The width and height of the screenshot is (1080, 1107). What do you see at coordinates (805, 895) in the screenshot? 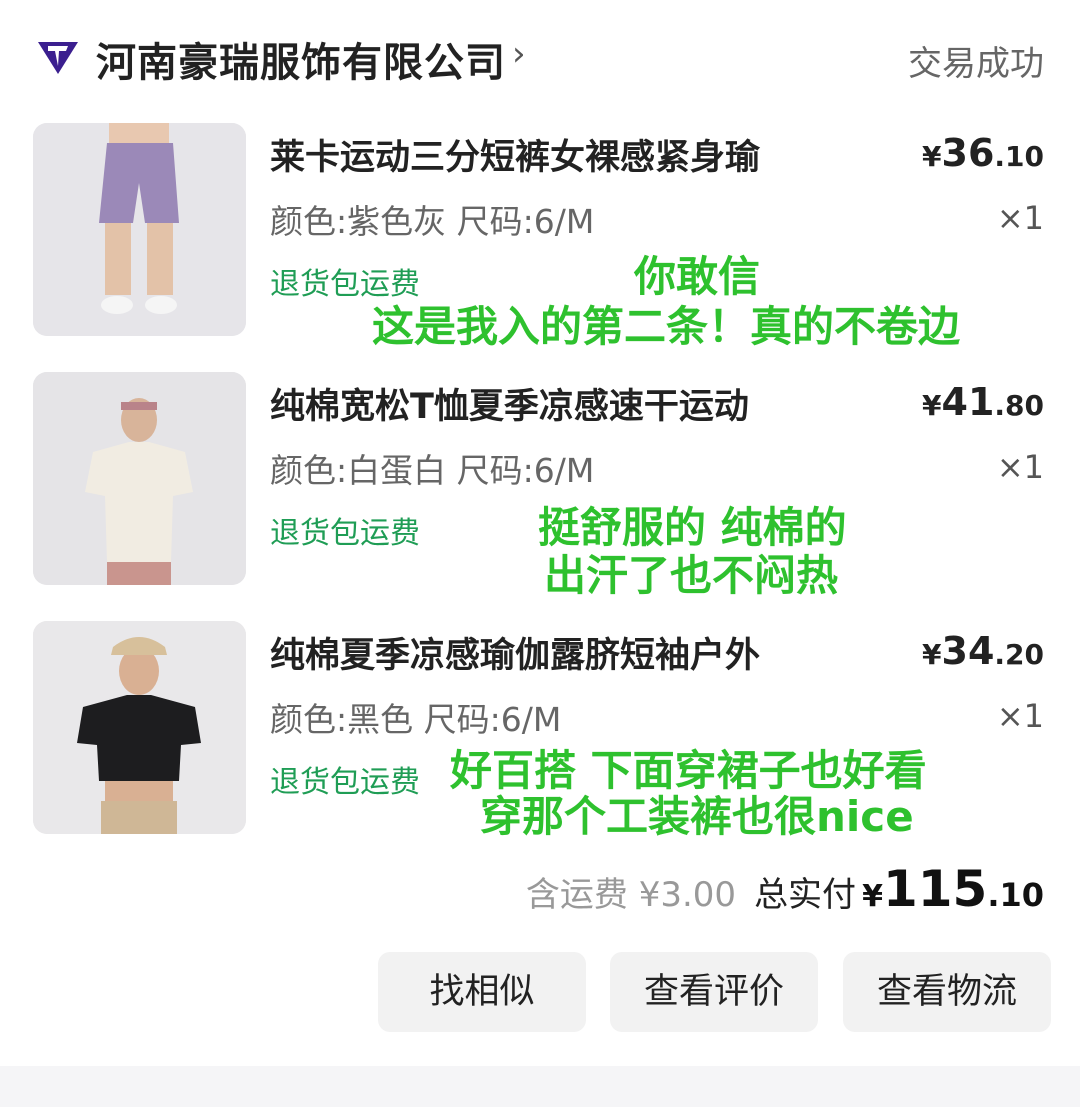
I see `total-label: 总实付` at bounding box center [805, 895].